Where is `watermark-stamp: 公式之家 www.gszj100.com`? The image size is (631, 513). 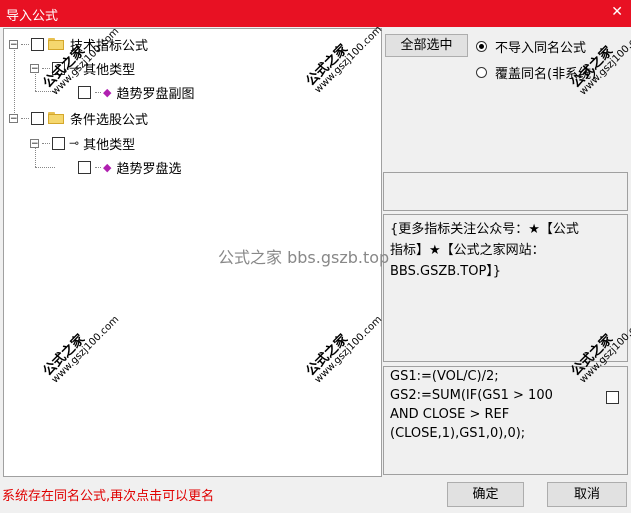 watermark-stamp: 公式之家 www.gszj100.com is located at coordinates (599, 62).